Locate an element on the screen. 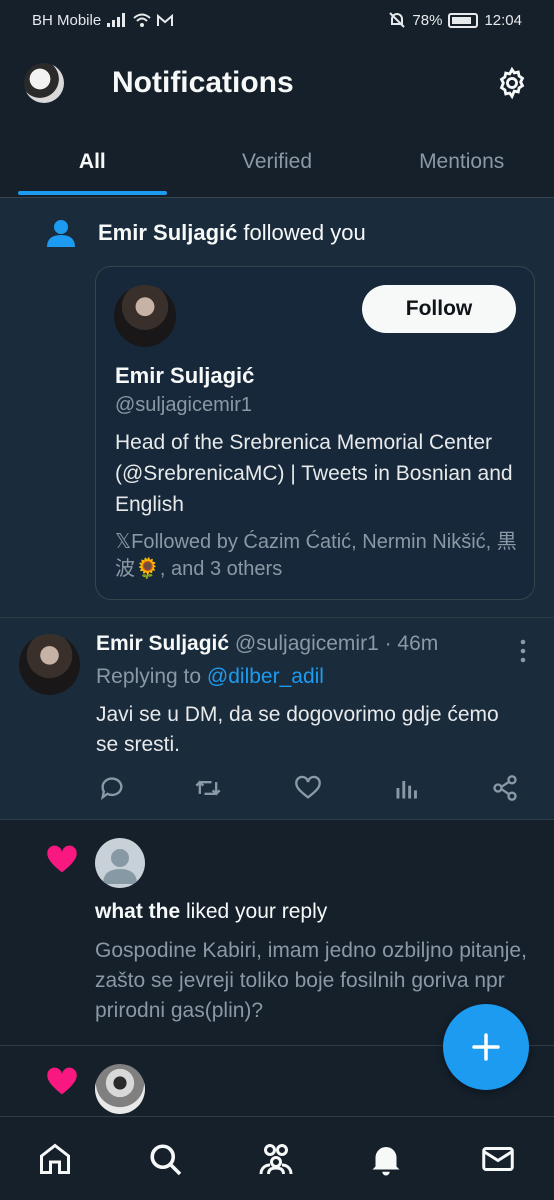 Image resolution: width=554 pixels, height=1200 pixels. gear-icon is located at coordinates (512, 83).